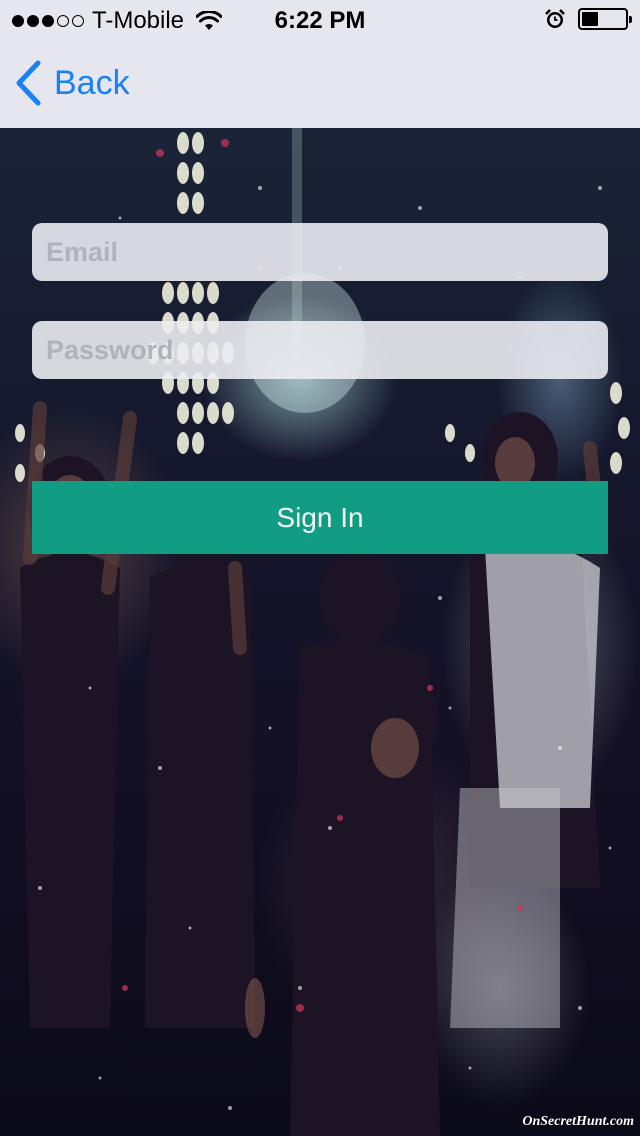  I want to click on battery-level, so click(590, 19).